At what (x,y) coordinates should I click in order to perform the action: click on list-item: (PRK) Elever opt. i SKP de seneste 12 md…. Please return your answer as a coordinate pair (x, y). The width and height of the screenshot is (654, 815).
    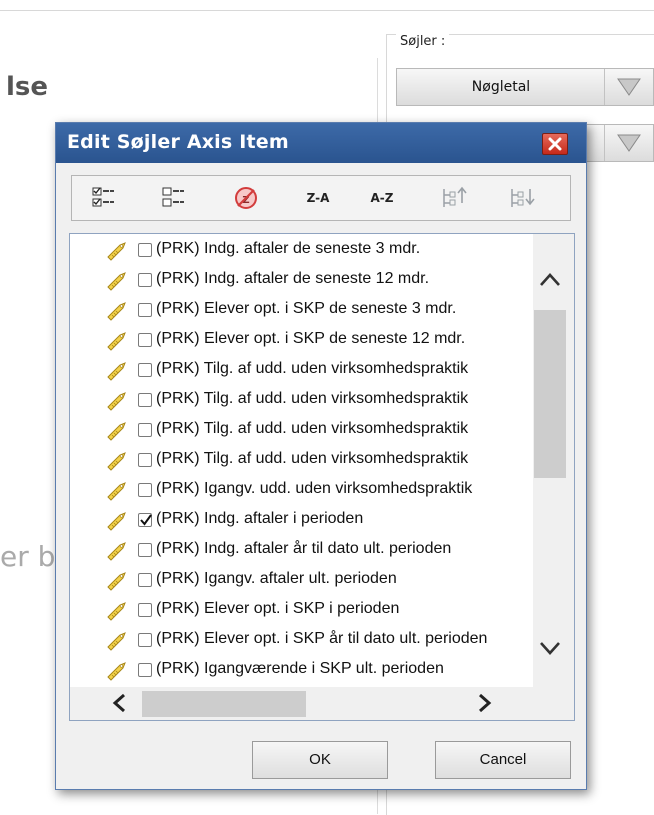
    Looking at the image, I should click on (300, 341).